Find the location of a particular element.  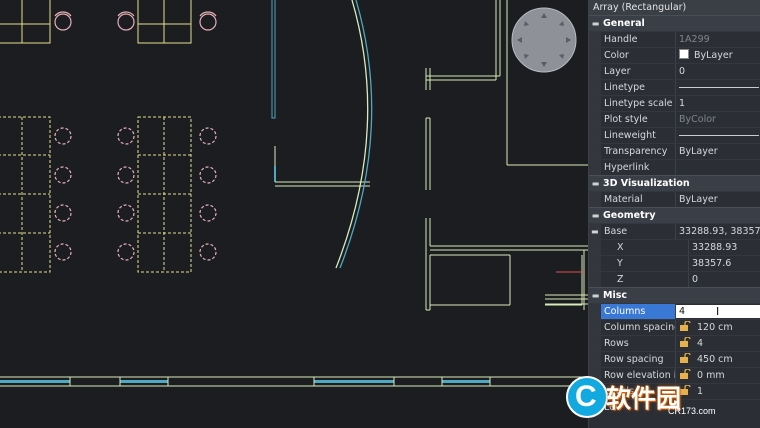

lineweight-preview-icon is located at coordinates (719, 135).